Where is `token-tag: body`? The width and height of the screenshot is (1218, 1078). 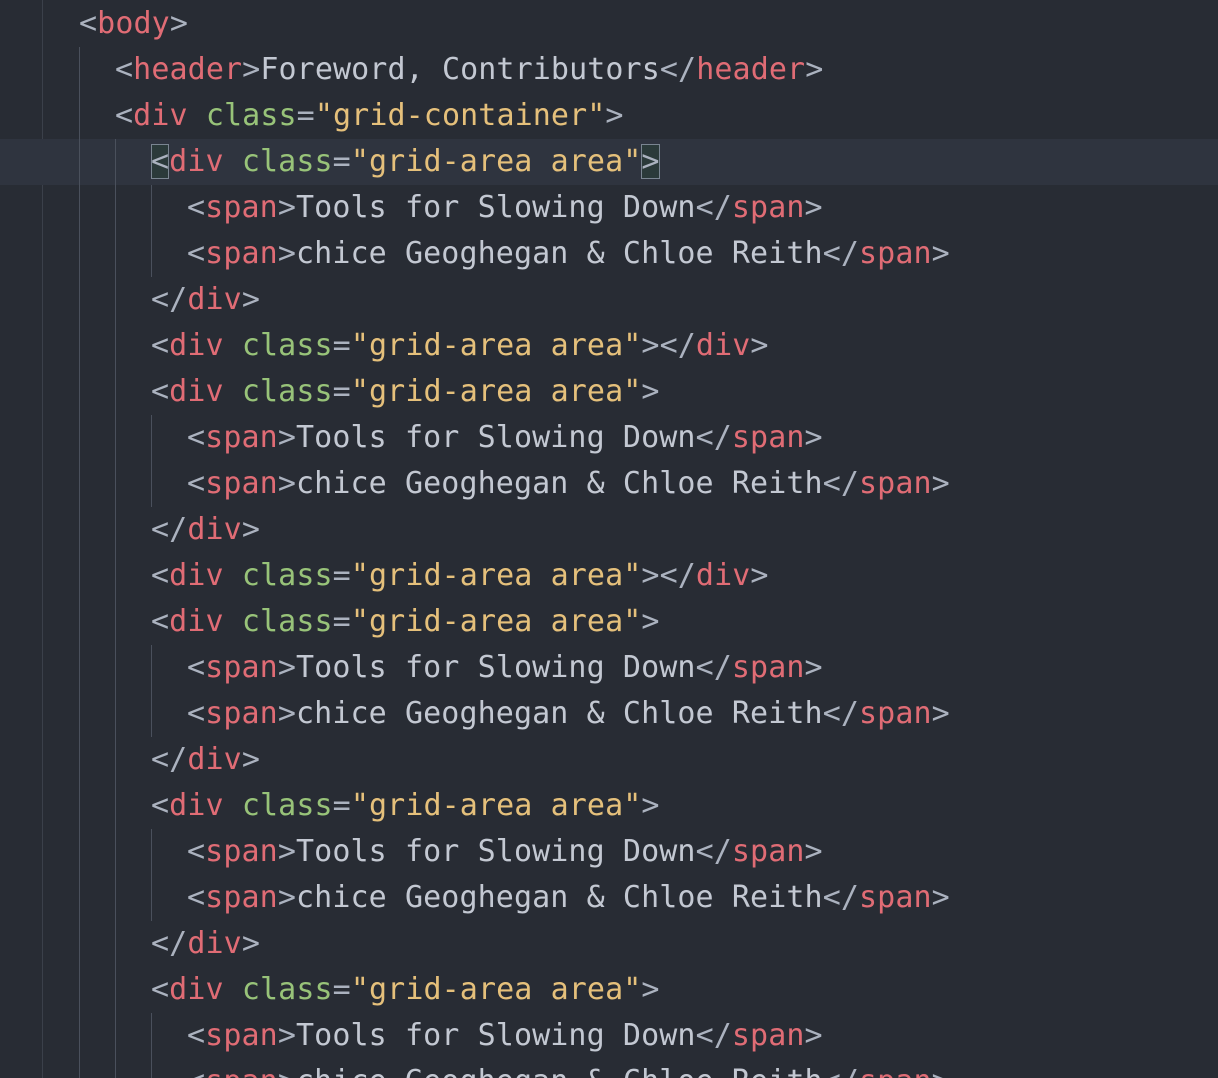 token-tag: body is located at coordinates (133, 23).